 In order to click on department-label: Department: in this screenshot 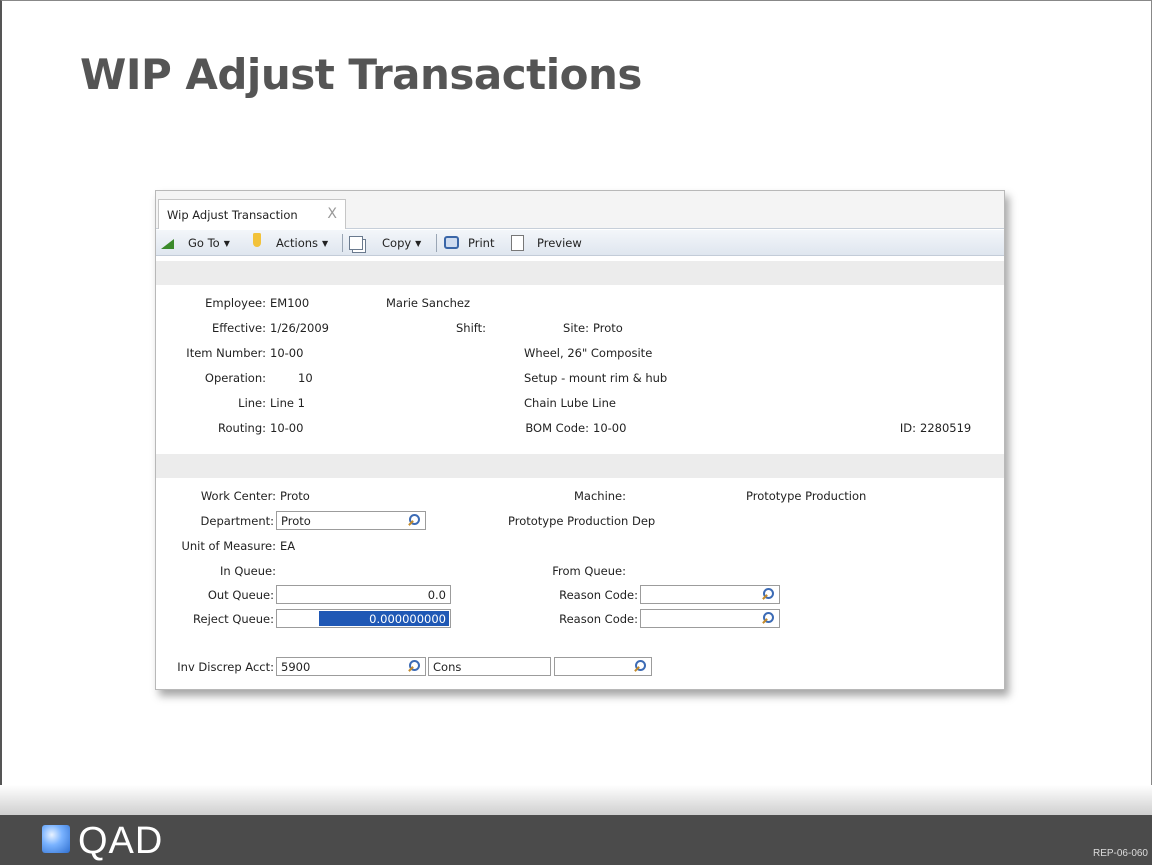, I will do `click(237, 521)`.